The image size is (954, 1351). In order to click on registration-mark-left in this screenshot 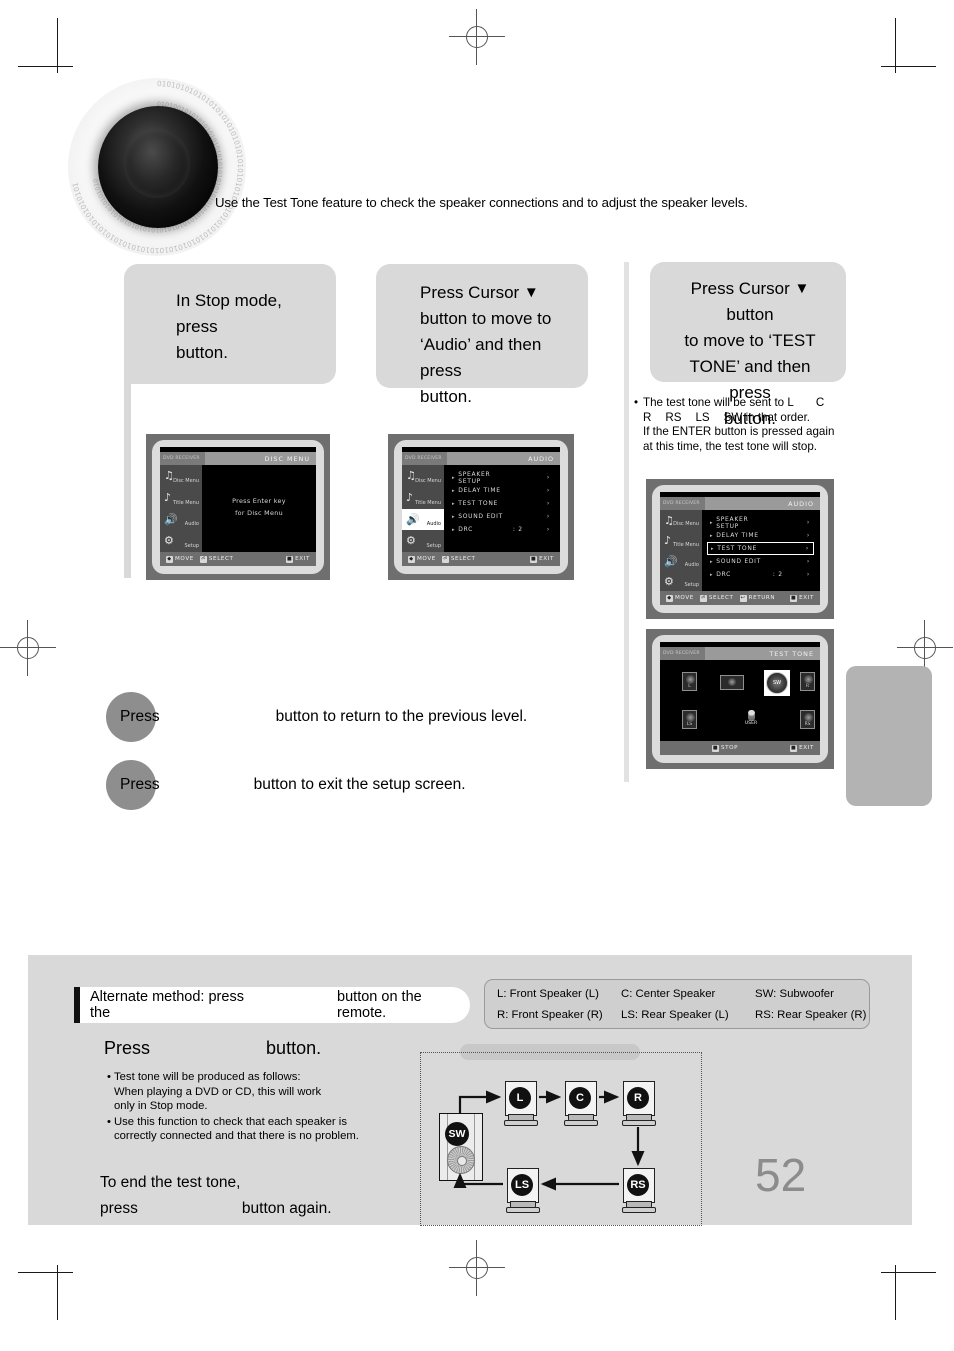, I will do `click(28, 648)`.